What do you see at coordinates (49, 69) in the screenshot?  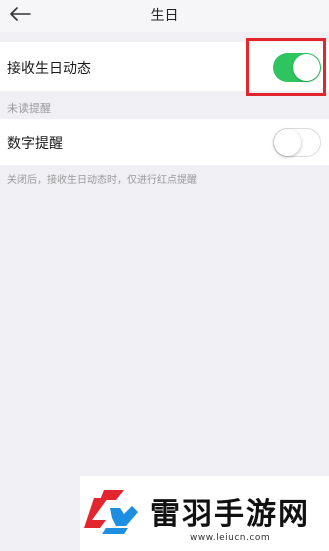 I see `birthday-updates-label: 接收生日动态` at bounding box center [49, 69].